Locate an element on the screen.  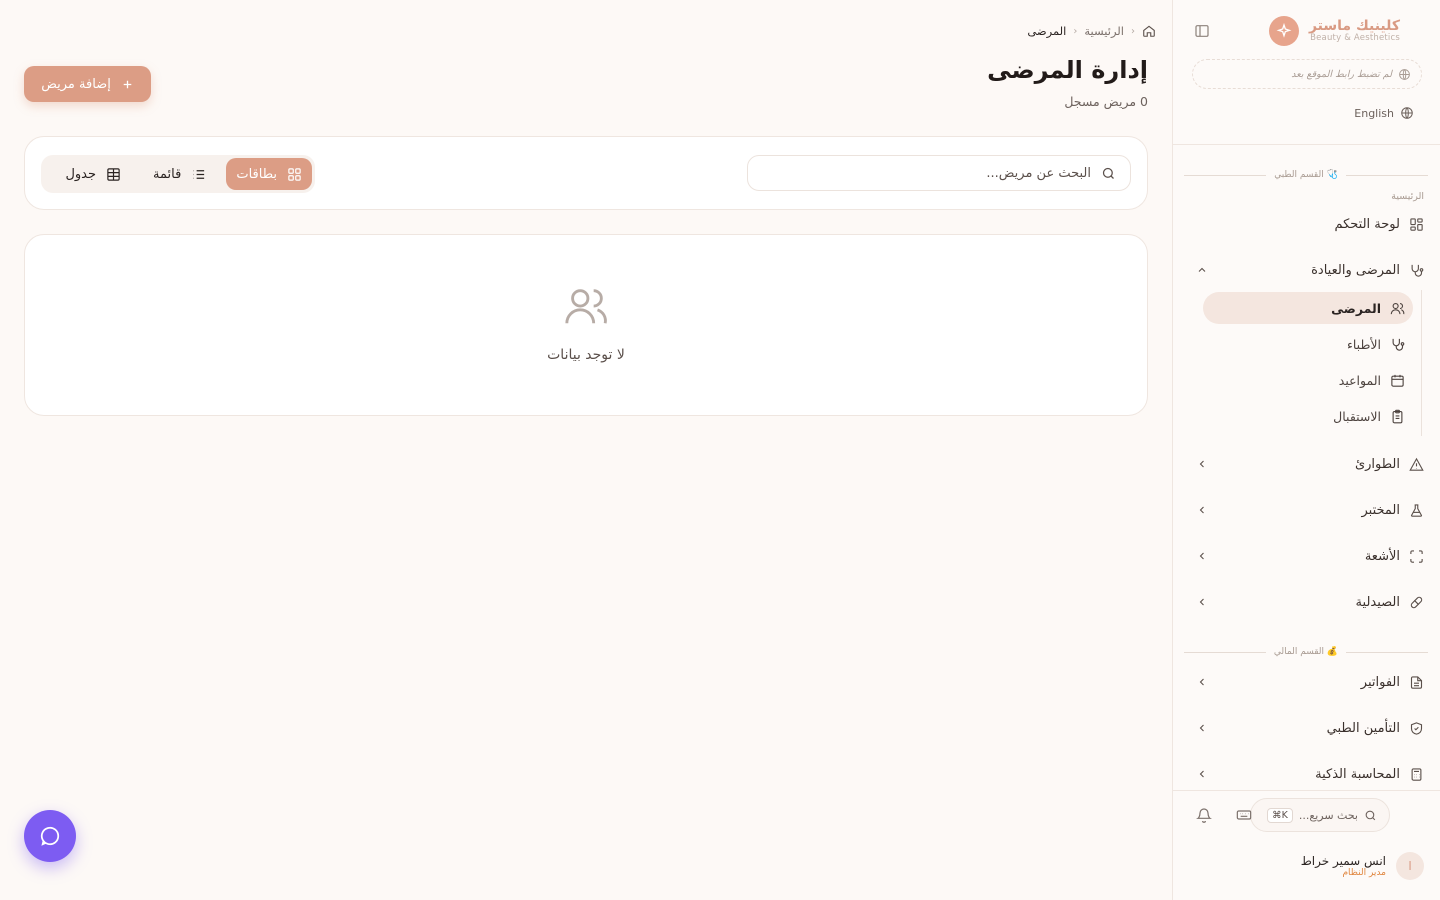
sidebar-group-accounting: المحاسبة الذكية is located at coordinates (1308, 774).